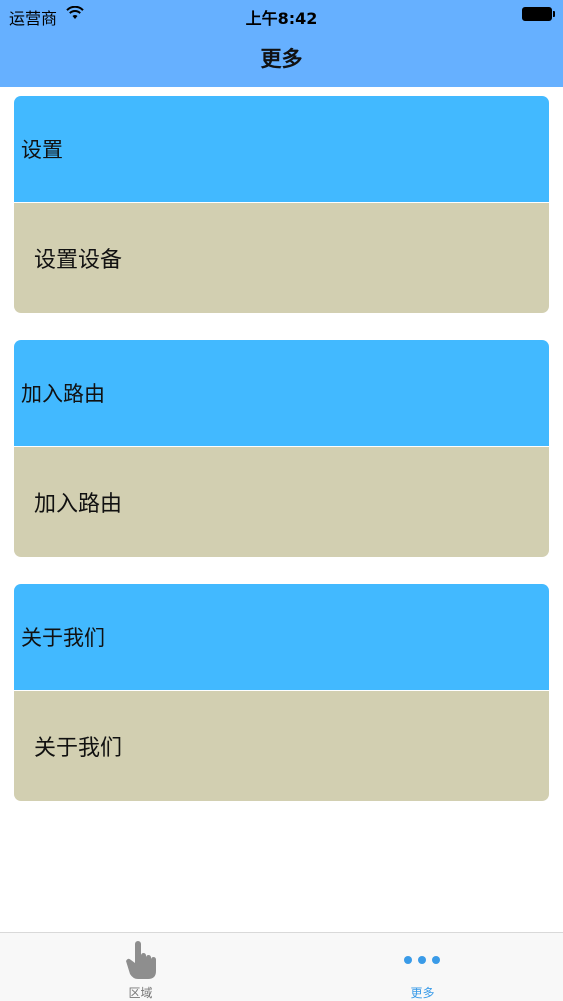  I want to click on battery-icon, so click(538, 14).